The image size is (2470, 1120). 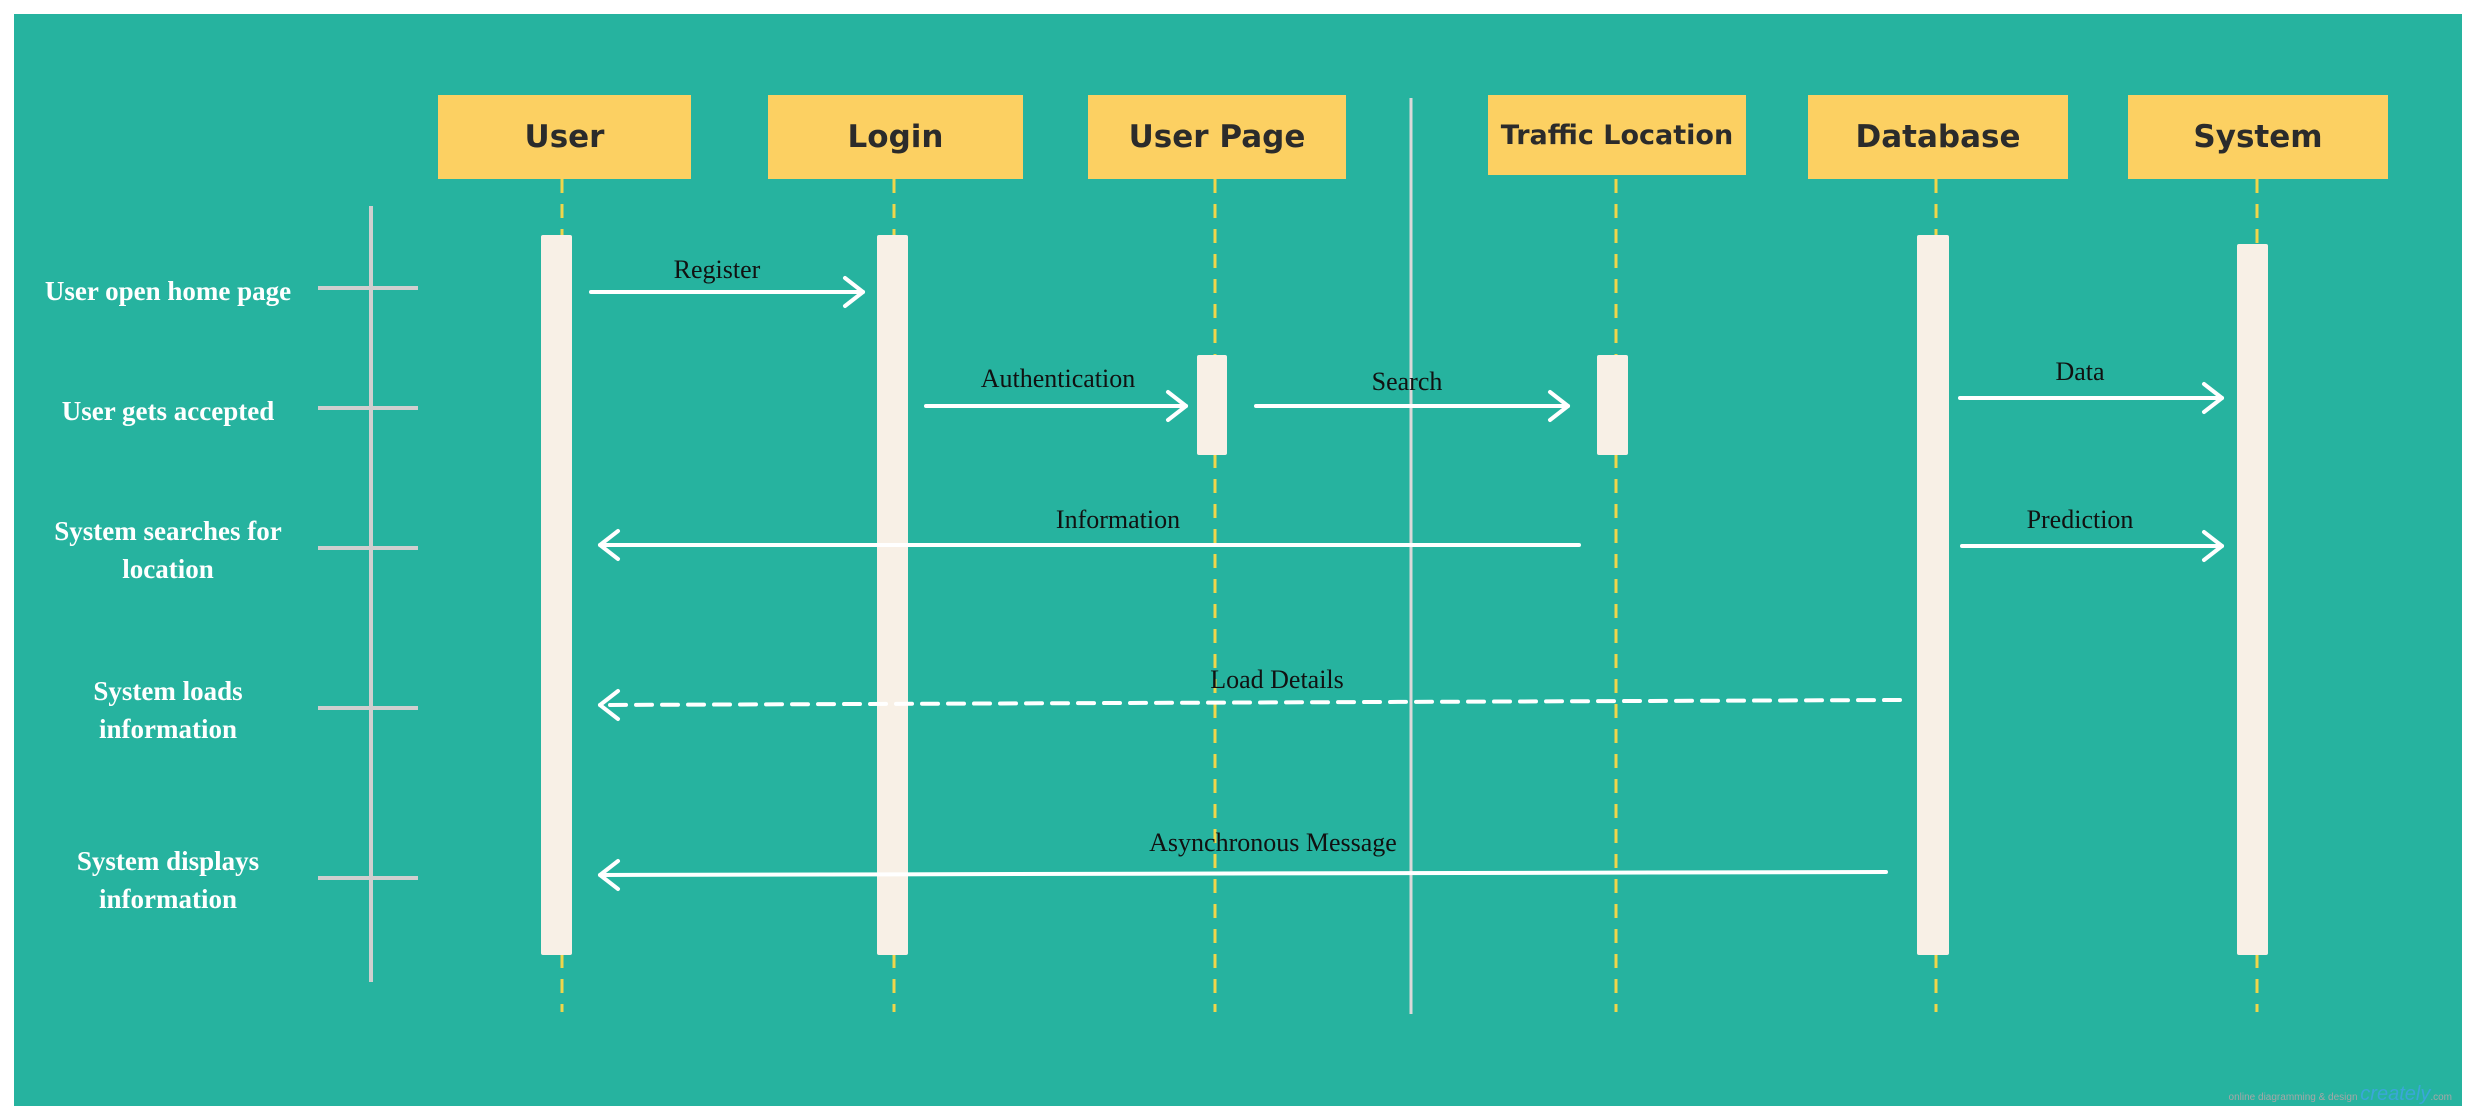 I want to click on arrow-data, so click(x=2091, y=398).